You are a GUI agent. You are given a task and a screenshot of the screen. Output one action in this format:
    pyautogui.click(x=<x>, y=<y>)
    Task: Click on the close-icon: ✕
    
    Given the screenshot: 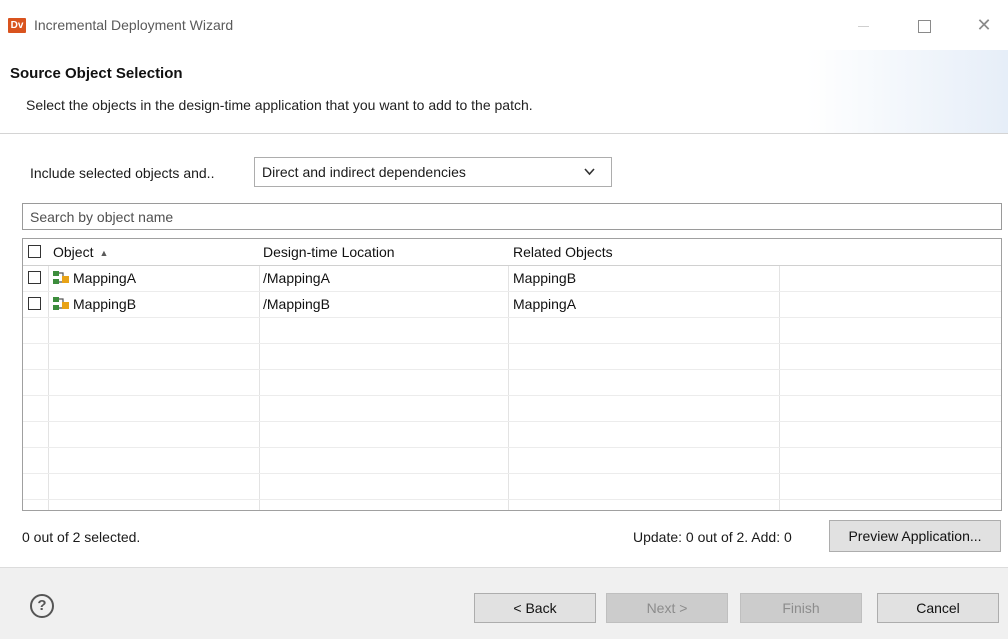 What is the action you would take?
    pyautogui.click(x=984, y=25)
    